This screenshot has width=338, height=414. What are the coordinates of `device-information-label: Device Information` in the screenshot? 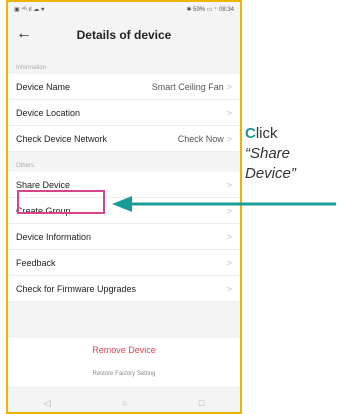 It's located at (54, 236).